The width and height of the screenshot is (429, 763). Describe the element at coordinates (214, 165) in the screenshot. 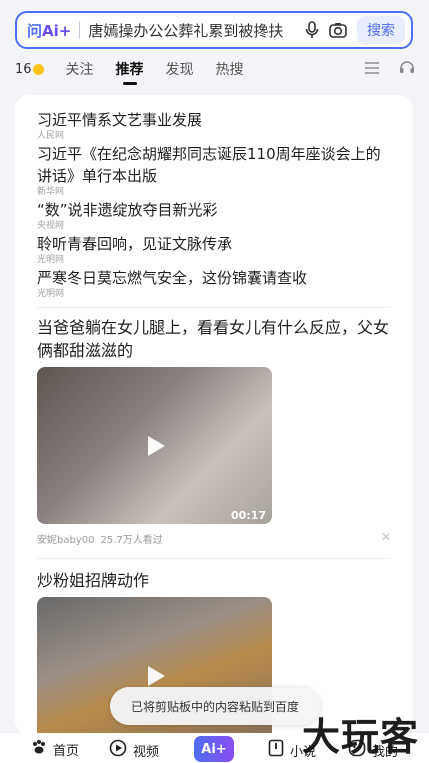

I see `news-title: 习近平《在纪念胡耀邦同志诞辰110周年座谈会上的讲话》单行本出版` at that location.